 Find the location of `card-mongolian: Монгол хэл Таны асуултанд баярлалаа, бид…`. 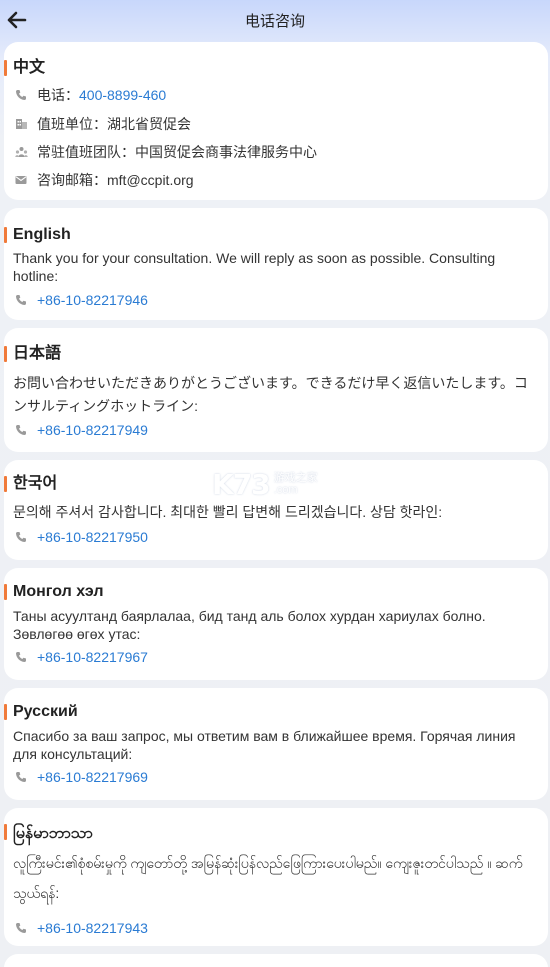

card-mongolian: Монгол хэл Таны асуултанд баярлалаа, бид… is located at coordinates (276, 624).